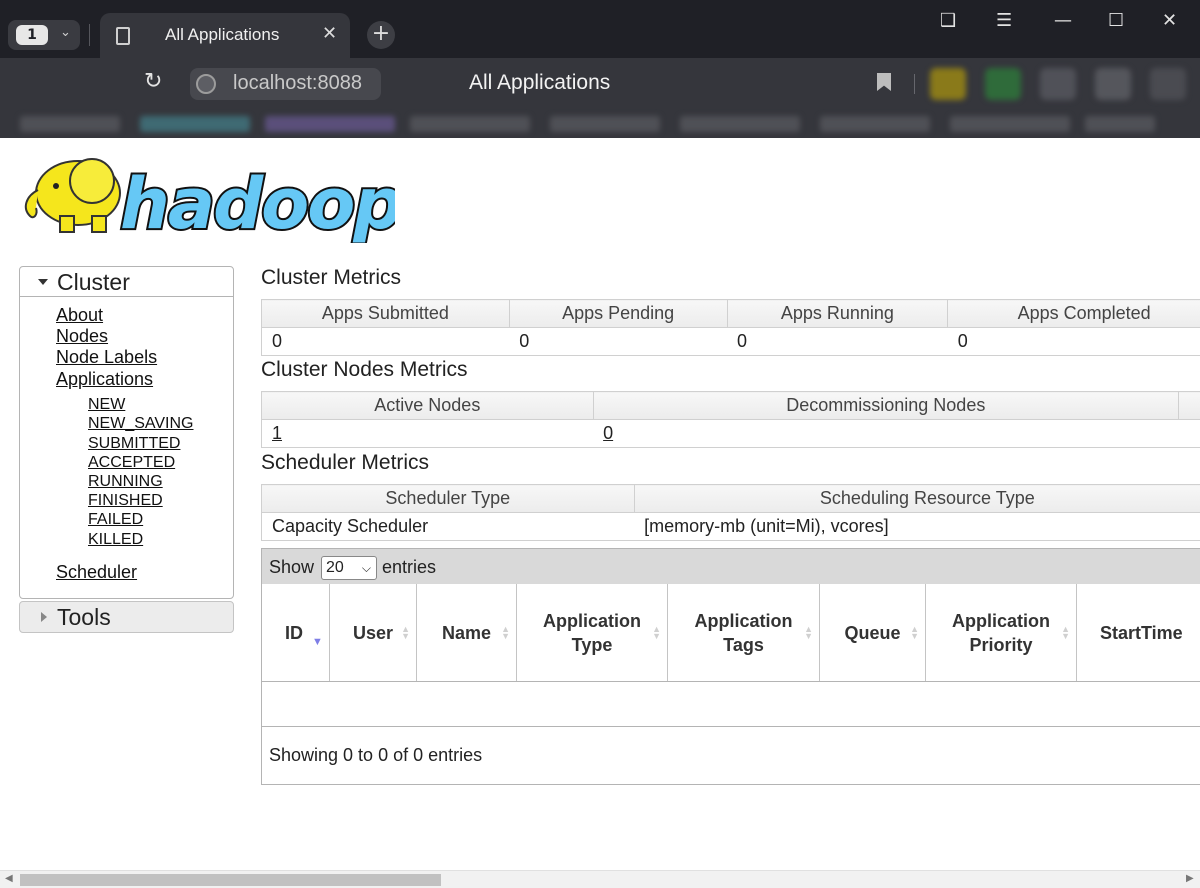 The height and width of the screenshot is (888, 1200). I want to click on horizontal-scrollbar: ◀ ▶, so click(600, 879).